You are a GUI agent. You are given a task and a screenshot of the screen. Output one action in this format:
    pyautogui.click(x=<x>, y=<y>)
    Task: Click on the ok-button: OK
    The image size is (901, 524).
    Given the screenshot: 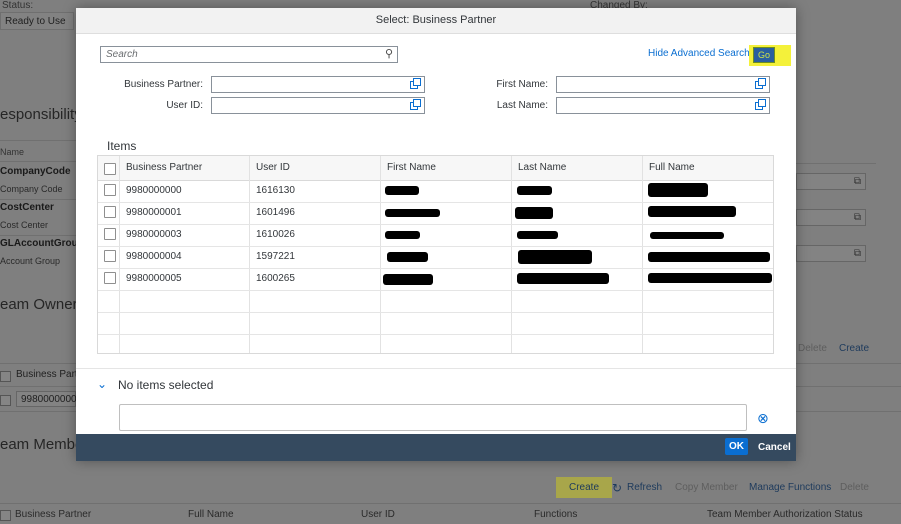 What is the action you would take?
    pyautogui.click(x=736, y=446)
    